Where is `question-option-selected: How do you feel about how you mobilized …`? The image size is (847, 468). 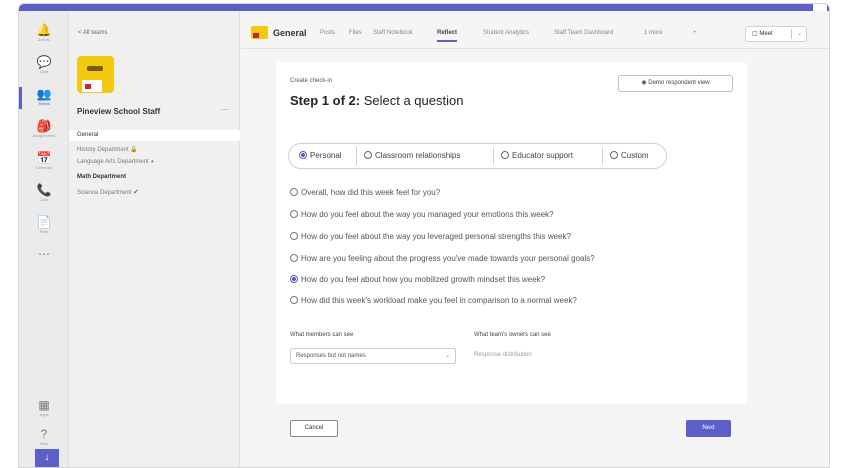 question-option-selected: How do you feel about how you mobilized … is located at coordinates (417, 280).